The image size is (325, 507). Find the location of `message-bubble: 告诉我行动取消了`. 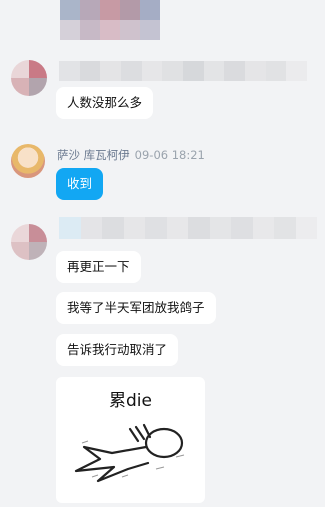

message-bubble: 告诉我行动取消了 is located at coordinates (117, 350).